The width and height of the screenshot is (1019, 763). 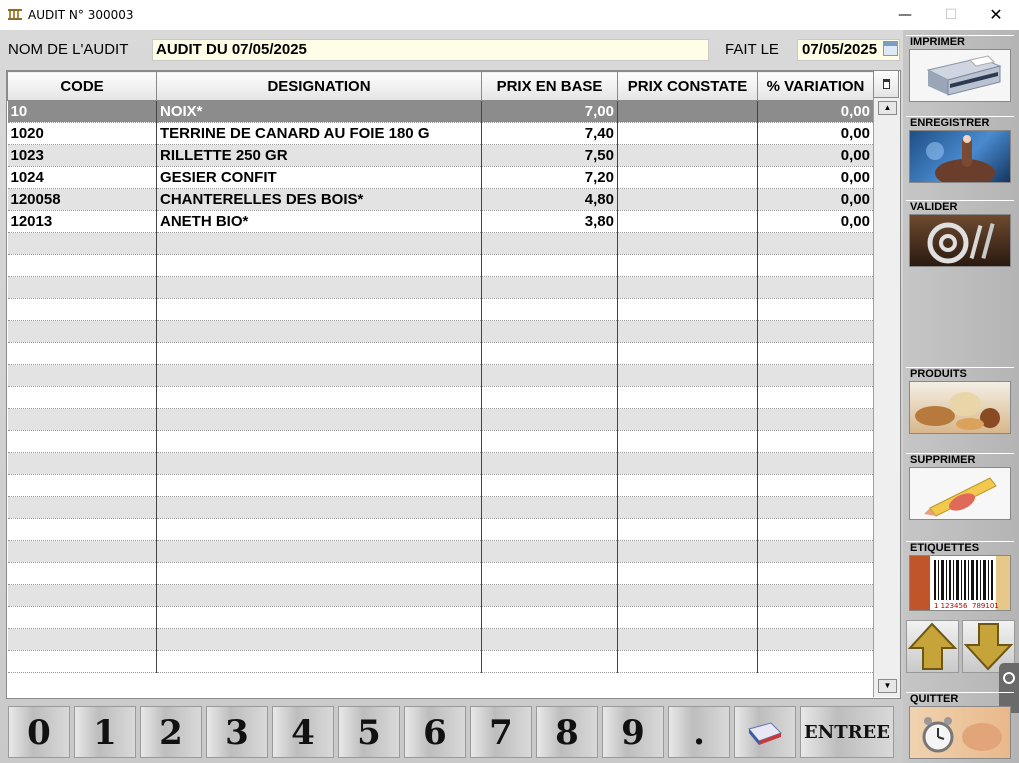 What do you see at coordinates (815, 86) in the screenshot?
I see `col-variation: % VARIATION` at bounding box center [815, 86].